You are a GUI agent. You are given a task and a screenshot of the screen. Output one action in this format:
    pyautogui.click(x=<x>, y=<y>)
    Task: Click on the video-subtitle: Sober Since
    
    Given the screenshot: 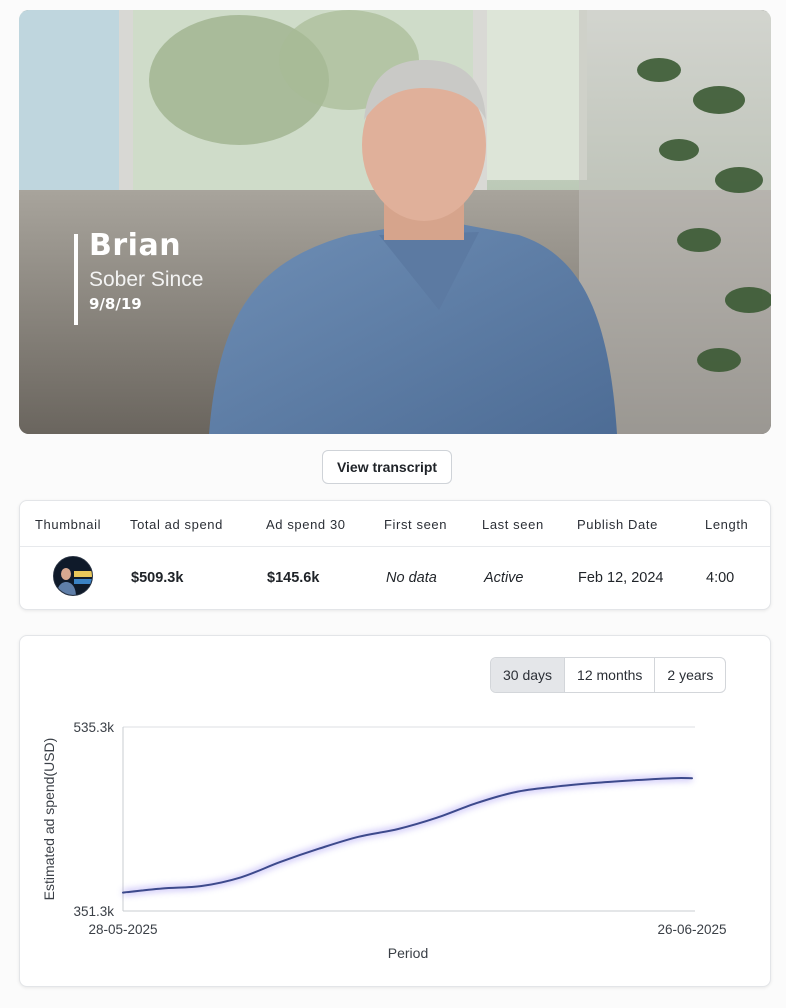 What is the action you would take?
    pyautogui.click(x=146, y=279)
    